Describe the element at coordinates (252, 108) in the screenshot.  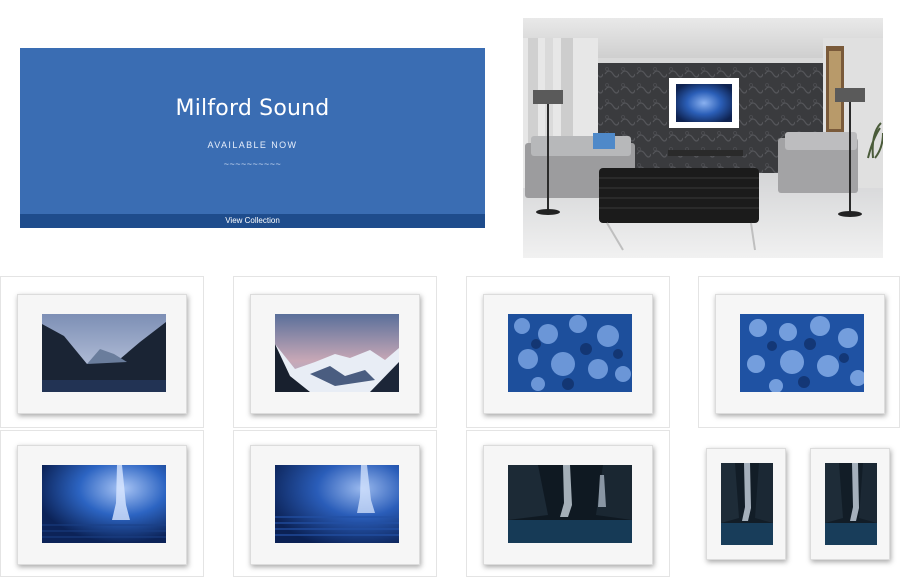
I see `banner-title: Milford Sound` at that location.